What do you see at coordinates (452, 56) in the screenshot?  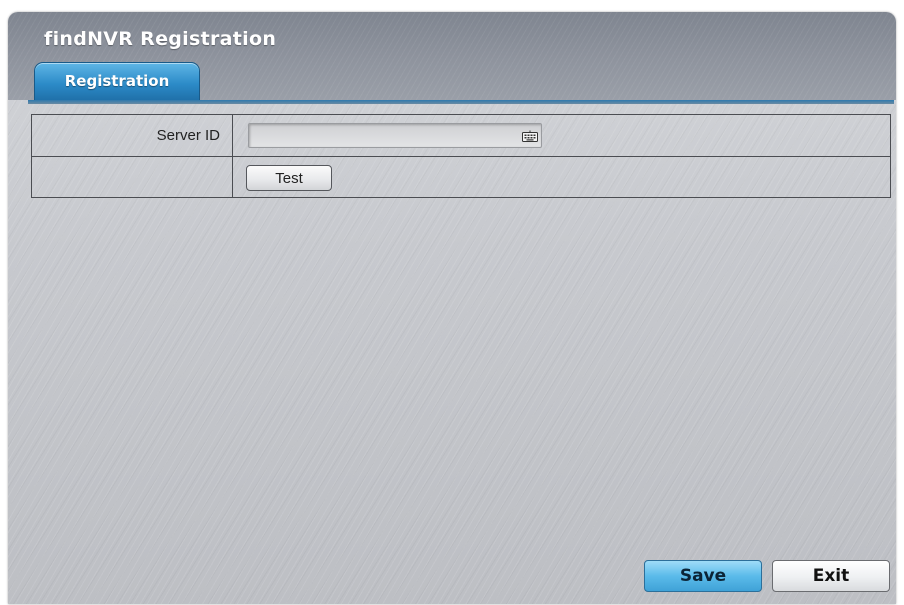 I see `title-bar: findNVR Registration Registration` at bounding box center [452, 56].